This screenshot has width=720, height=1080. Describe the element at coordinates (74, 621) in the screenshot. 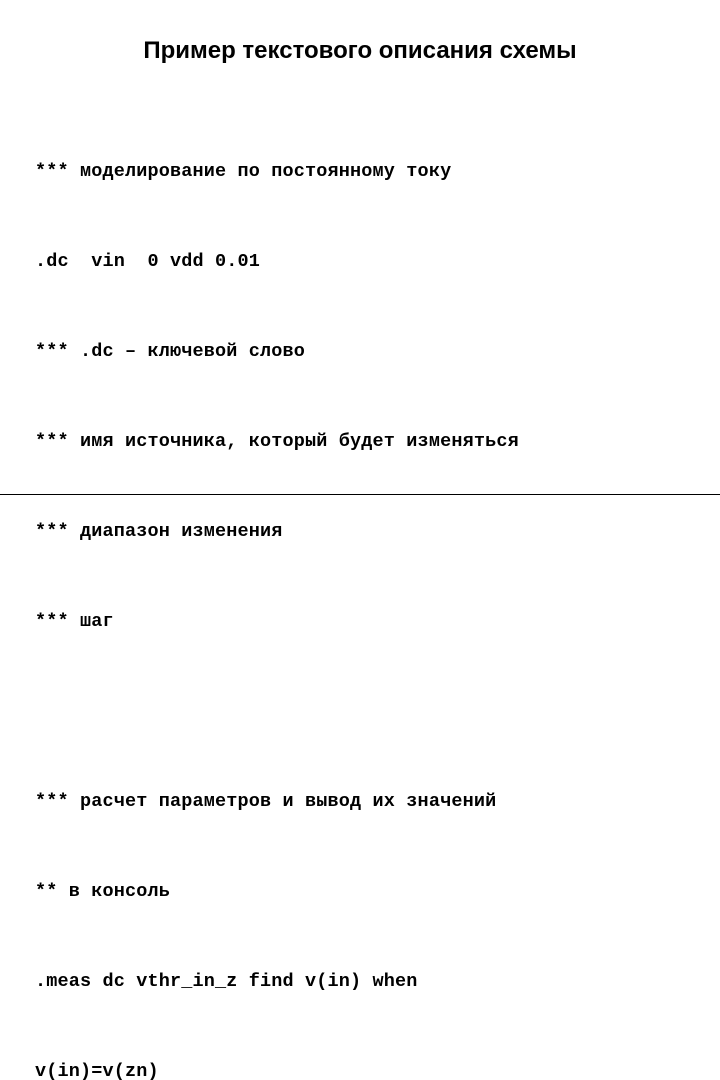

I see `code-line: *** шаг` at that location.